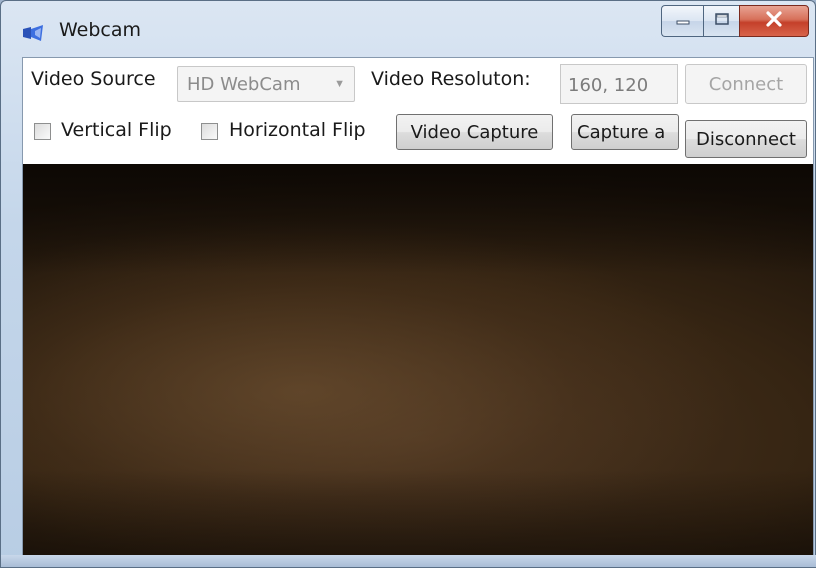 The image size is (816, 568). What do you see at coordinates (408, 29) in the screenshot?
I see `title-bar: Webcam` at bounding box center [408, 29].